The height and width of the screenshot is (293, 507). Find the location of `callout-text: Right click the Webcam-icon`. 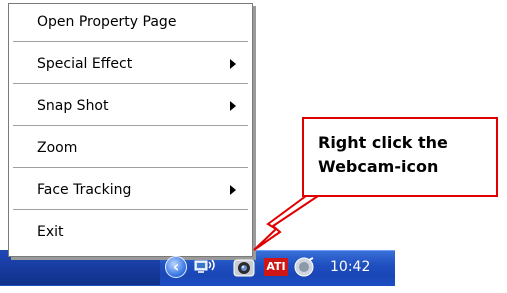

callout-text: Right click the Webcam-icon is located at coordinates (383, 154).